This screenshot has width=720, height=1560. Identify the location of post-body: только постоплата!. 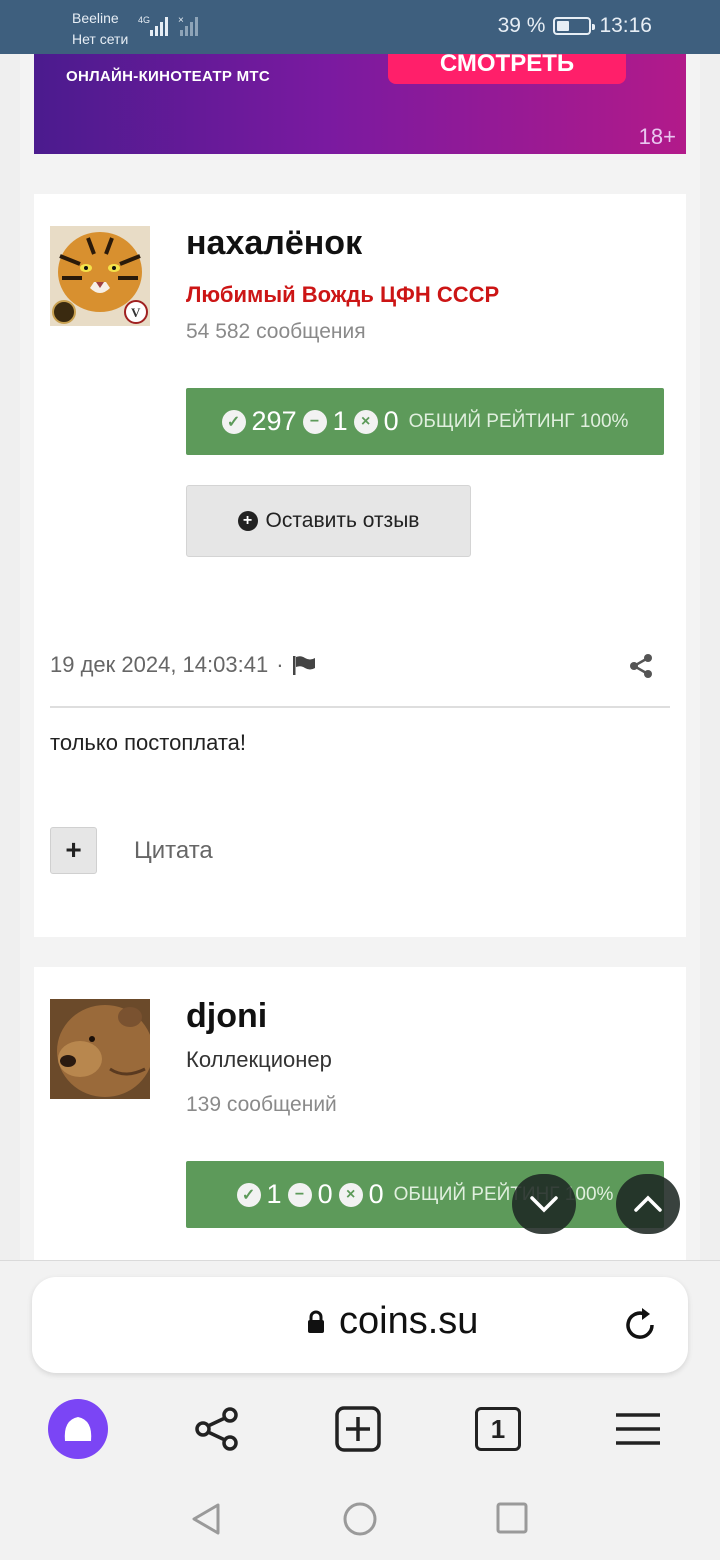
(148, 742).